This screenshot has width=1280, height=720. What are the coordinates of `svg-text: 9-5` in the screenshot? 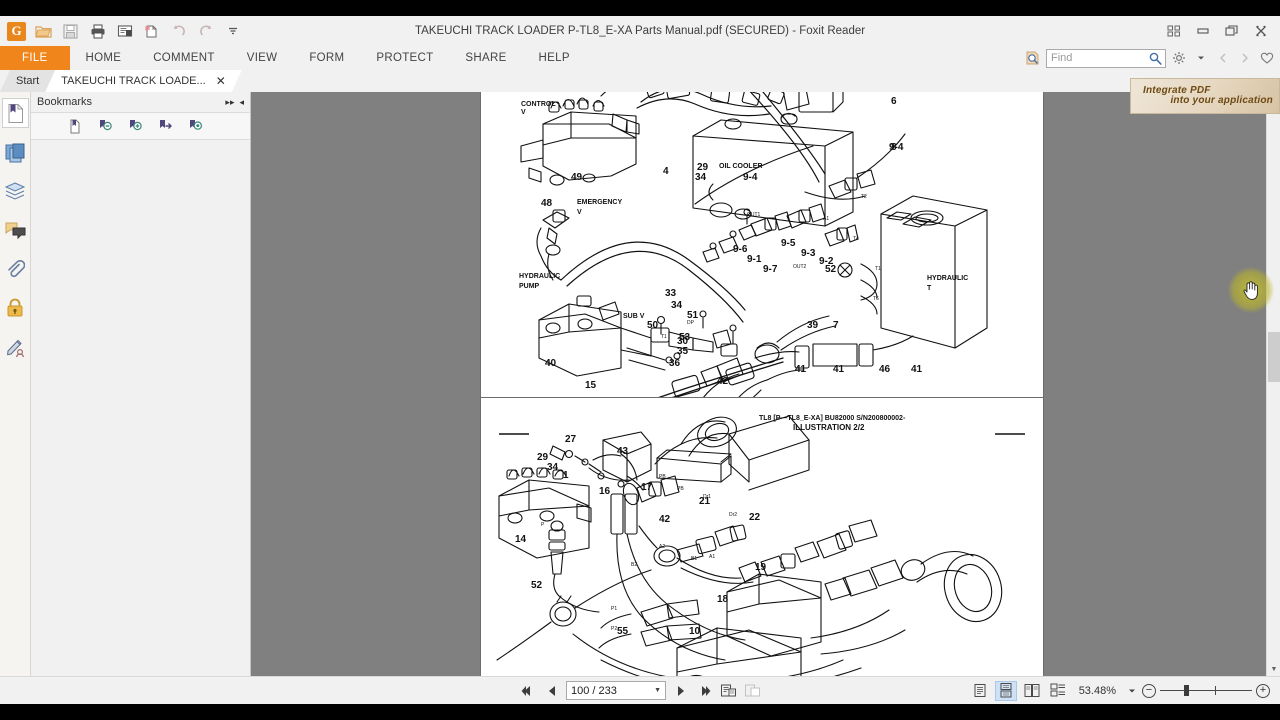 It's located at (788, 243).